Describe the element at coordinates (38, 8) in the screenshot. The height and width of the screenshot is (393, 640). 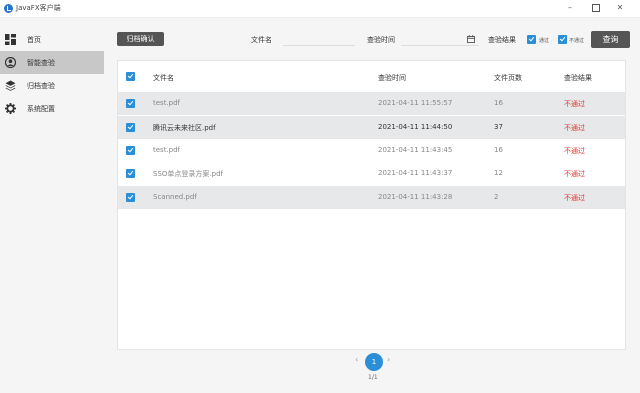
I see `window-title: JavaFX客户端` at that location.